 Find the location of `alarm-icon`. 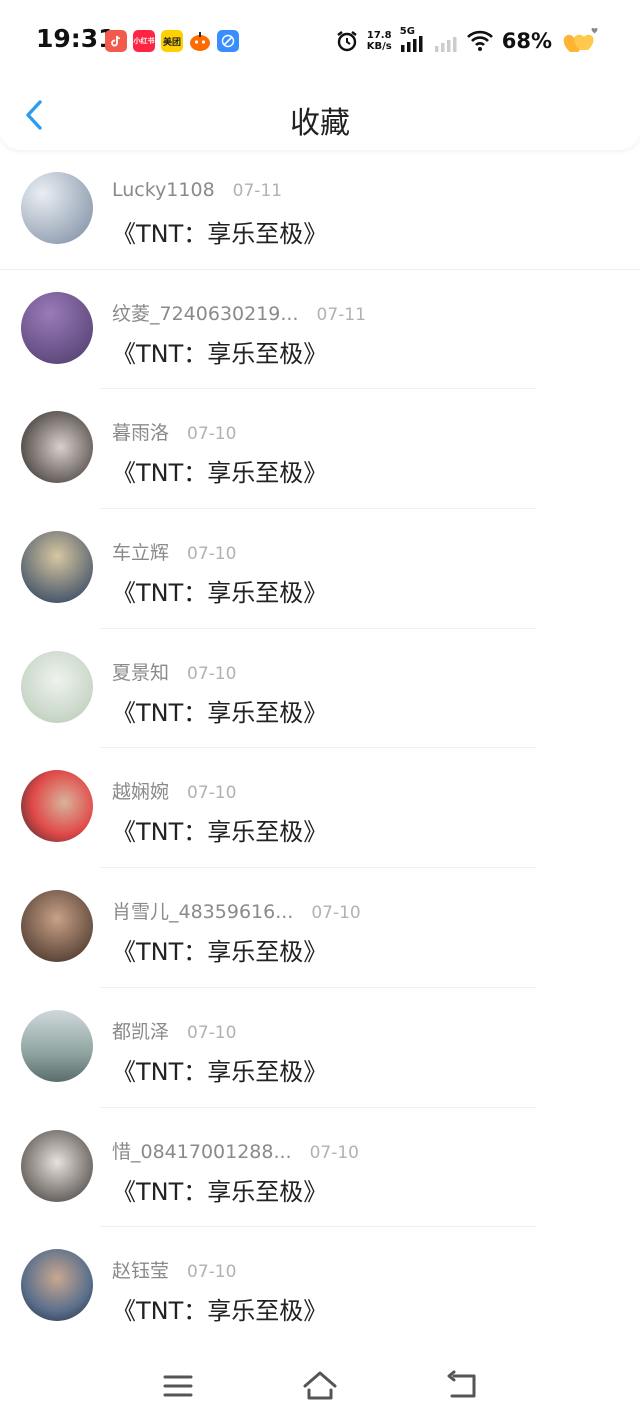

alarm-icon is located at coordinates (347, 41).